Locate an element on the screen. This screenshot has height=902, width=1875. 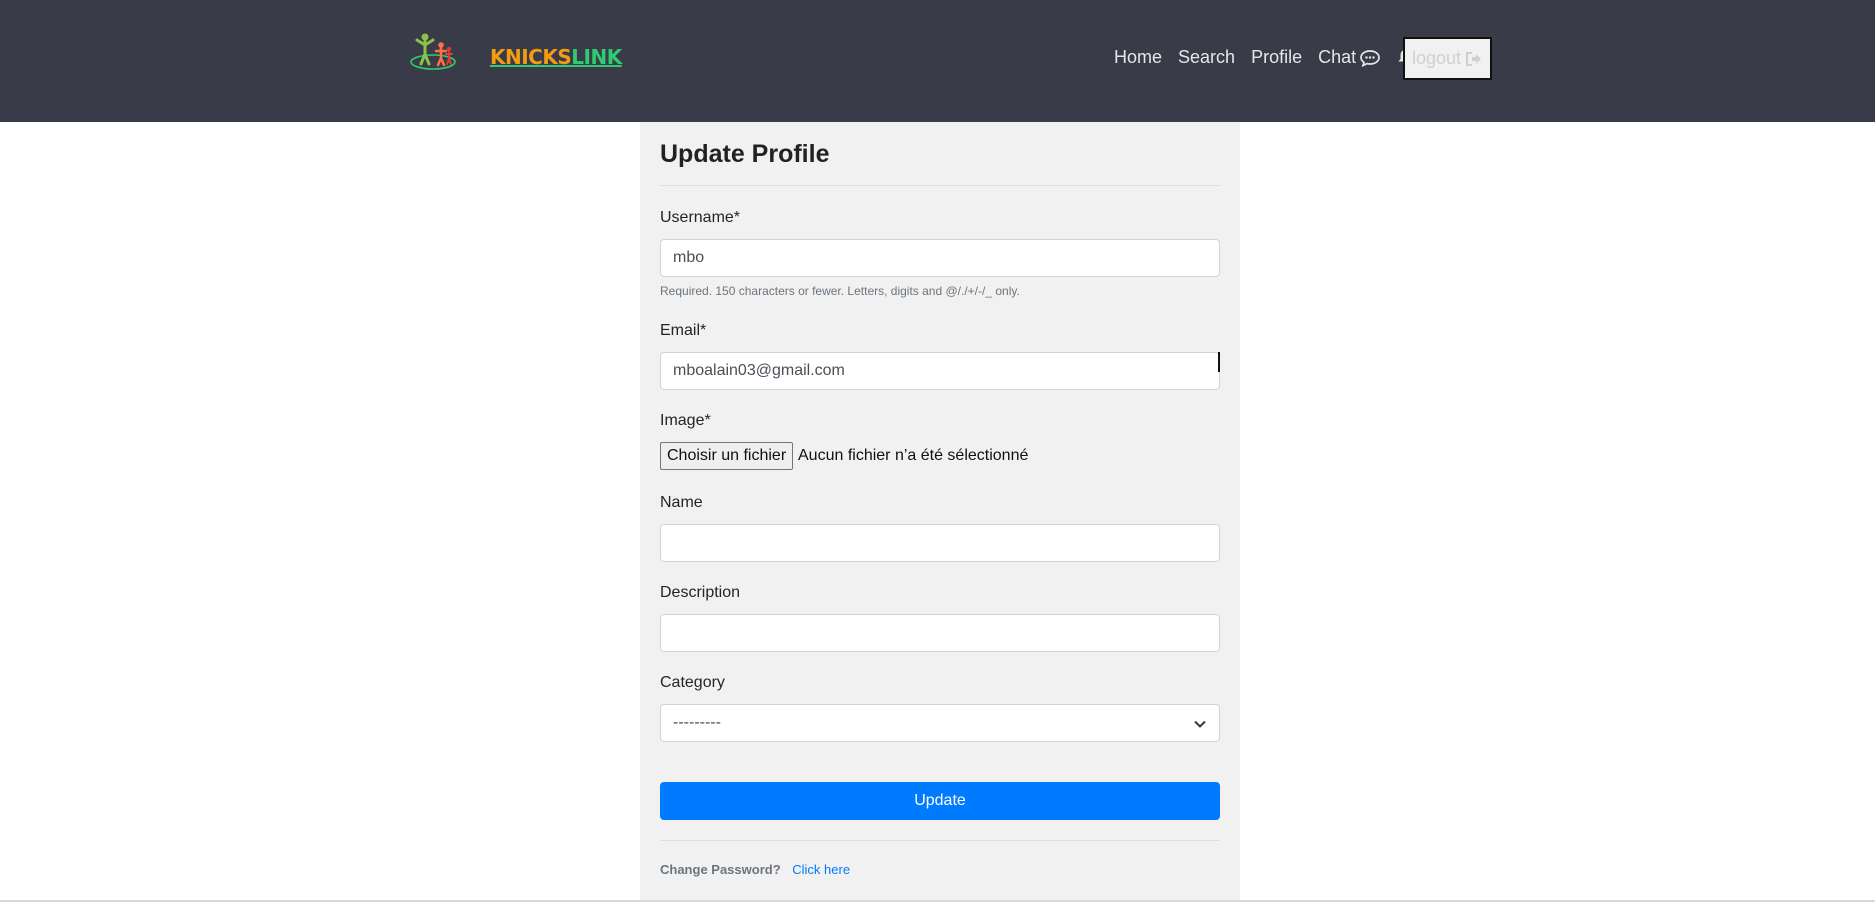
change-password-prompt: Change Password? is located at coordinates (720, 869).